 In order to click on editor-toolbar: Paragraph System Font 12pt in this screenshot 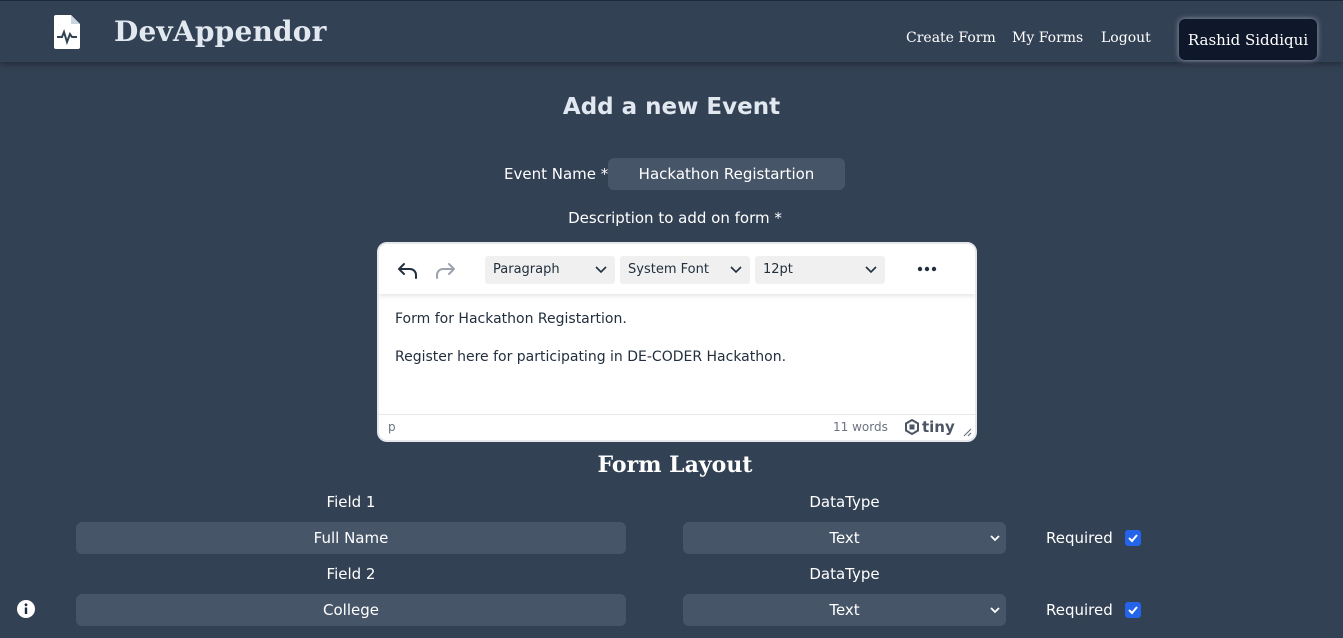, I will do `click(677, 269)`.